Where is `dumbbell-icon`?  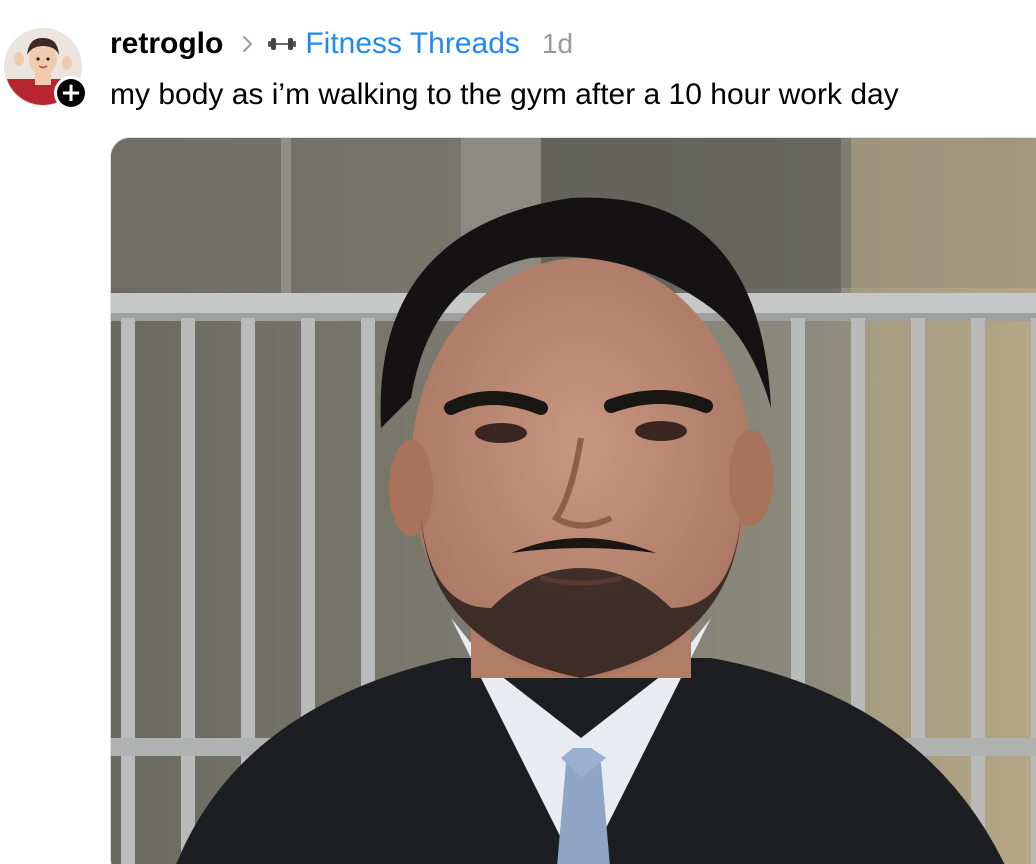
dumbbell-icon is located at coordinates (282, 44).